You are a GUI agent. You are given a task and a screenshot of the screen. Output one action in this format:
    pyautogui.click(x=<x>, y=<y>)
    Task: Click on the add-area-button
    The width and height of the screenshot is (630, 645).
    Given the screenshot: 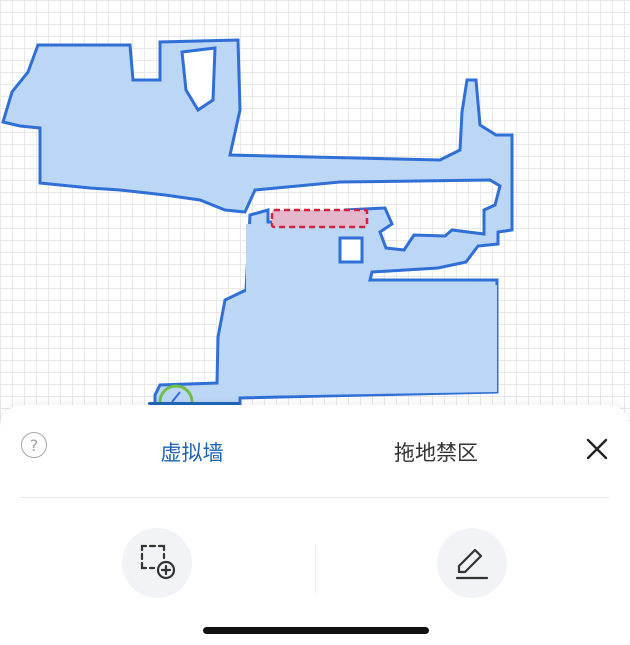 What is the action you would take?
    pyautogui.click(x=157, y=563)
    